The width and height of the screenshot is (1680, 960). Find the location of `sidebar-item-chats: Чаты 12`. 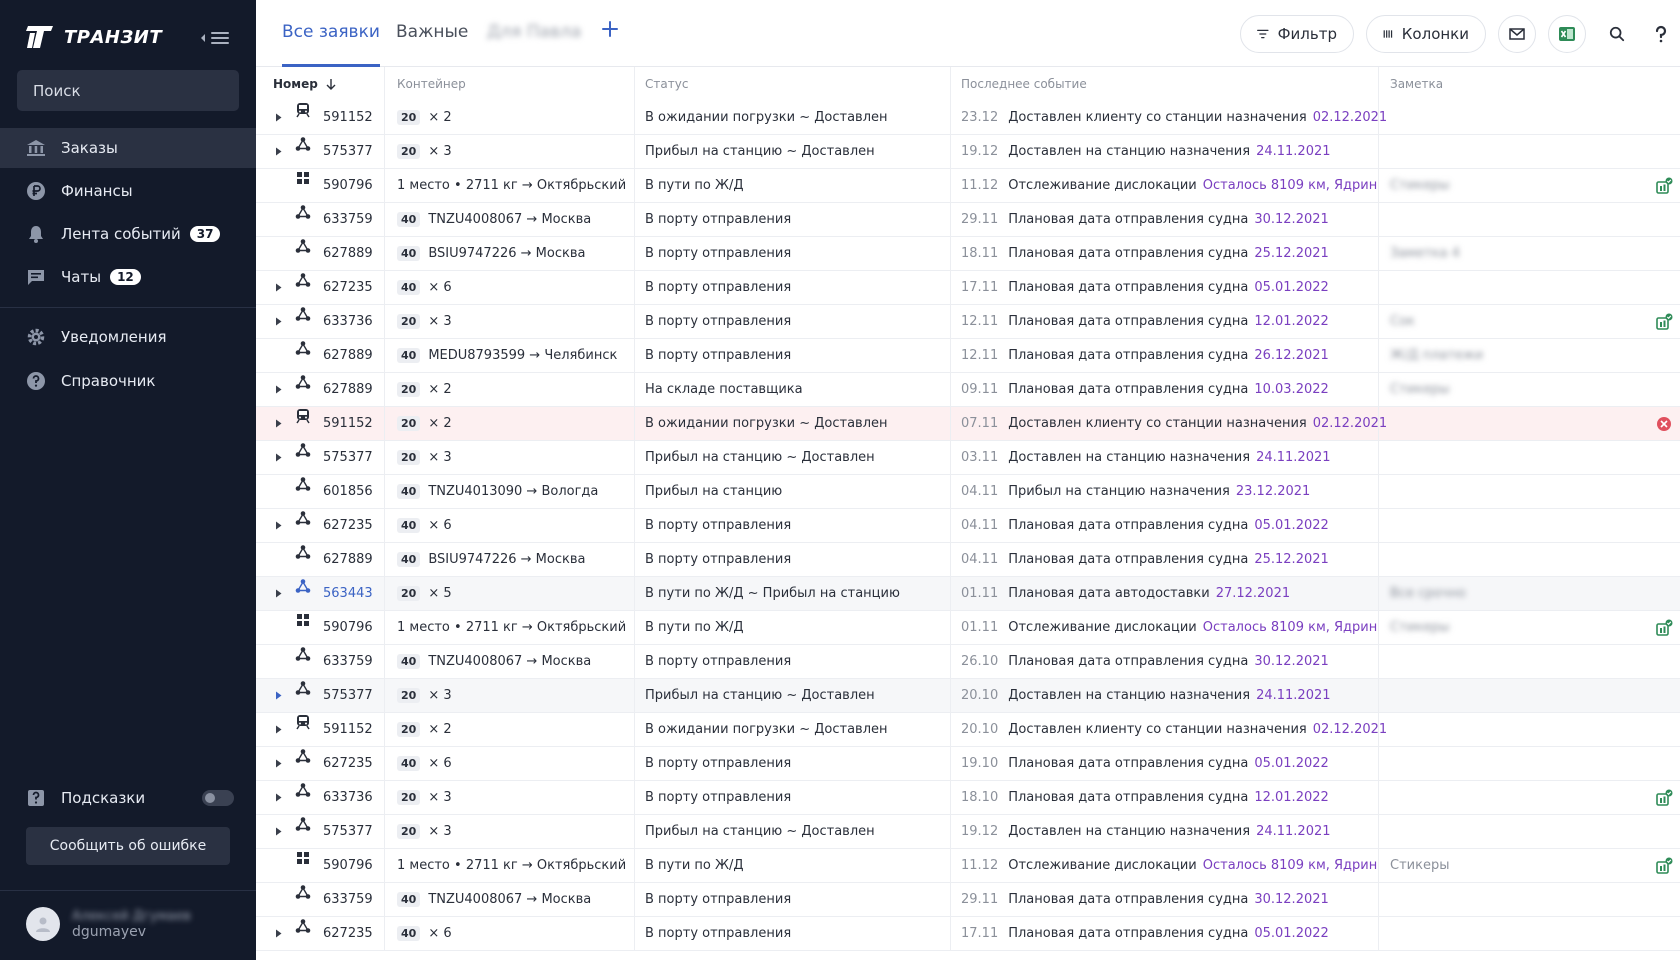

sidebar-item-chats: Чаты 12 is located at coordinates (128, 277).